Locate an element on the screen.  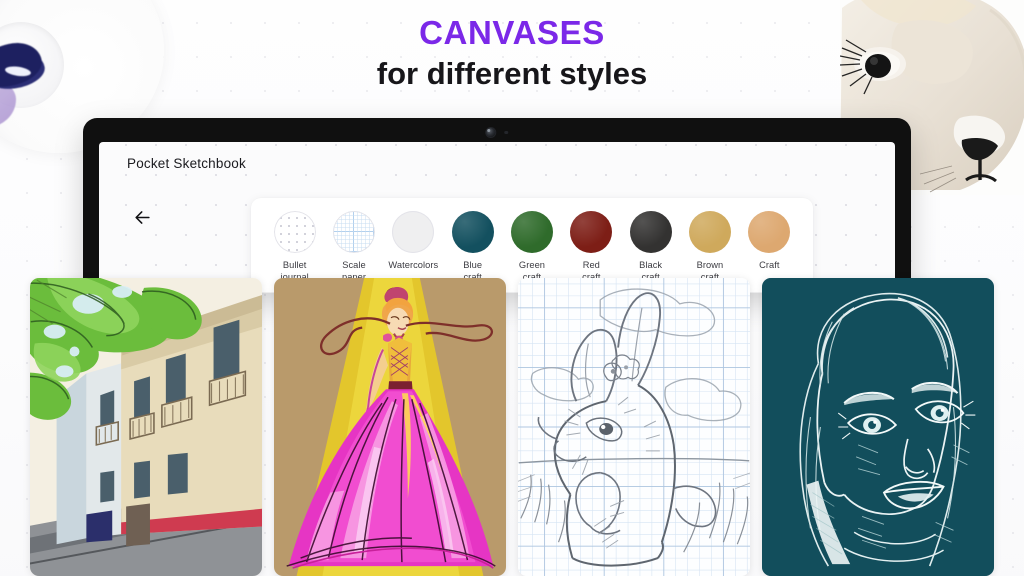
back-button is located at coordinates (142, 217).